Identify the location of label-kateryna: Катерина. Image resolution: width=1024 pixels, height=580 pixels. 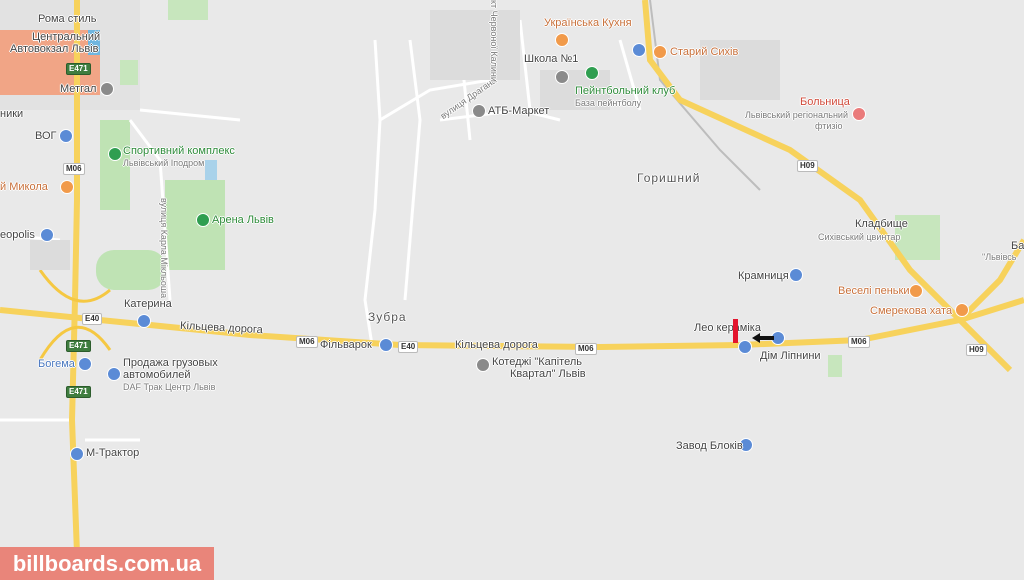
(148, 304).